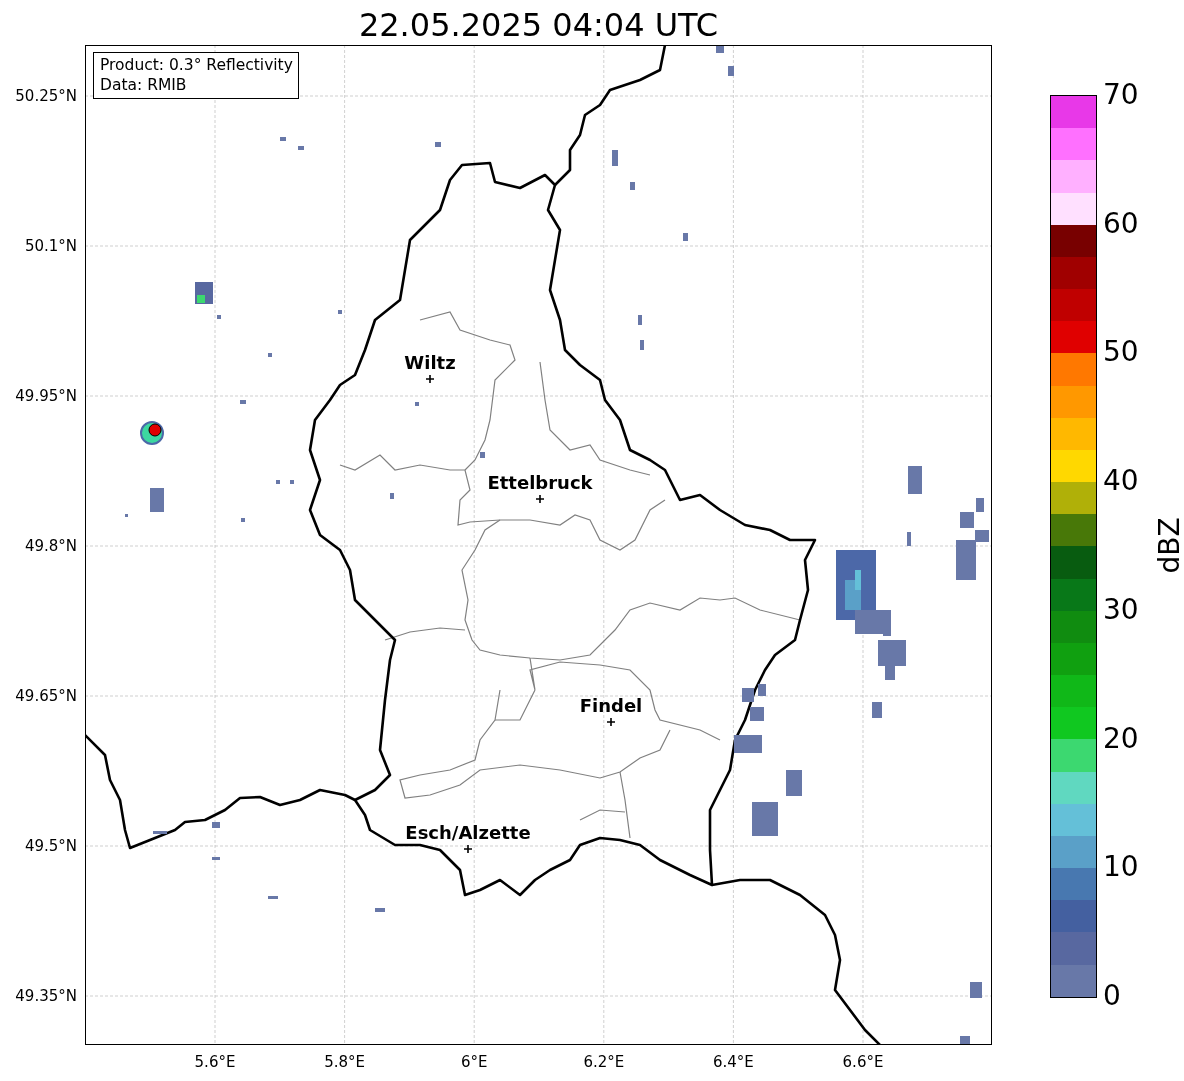 This screenshot has width=1184, height=1081. Describe the element at coordinates (604, 1062) in the screenshot. I see `axis-label: 6.2°E` at that location.